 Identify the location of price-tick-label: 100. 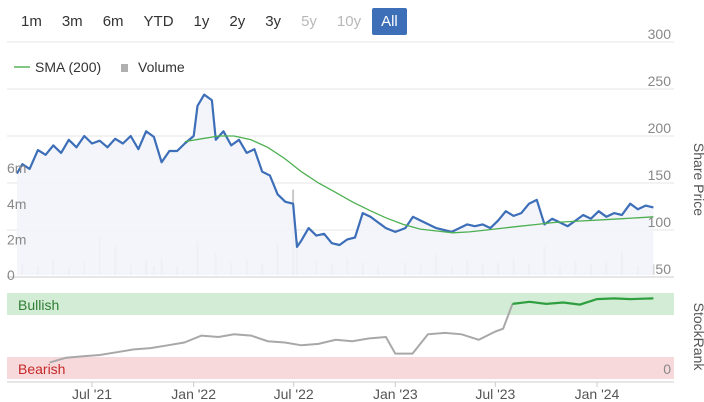
(660, 222).